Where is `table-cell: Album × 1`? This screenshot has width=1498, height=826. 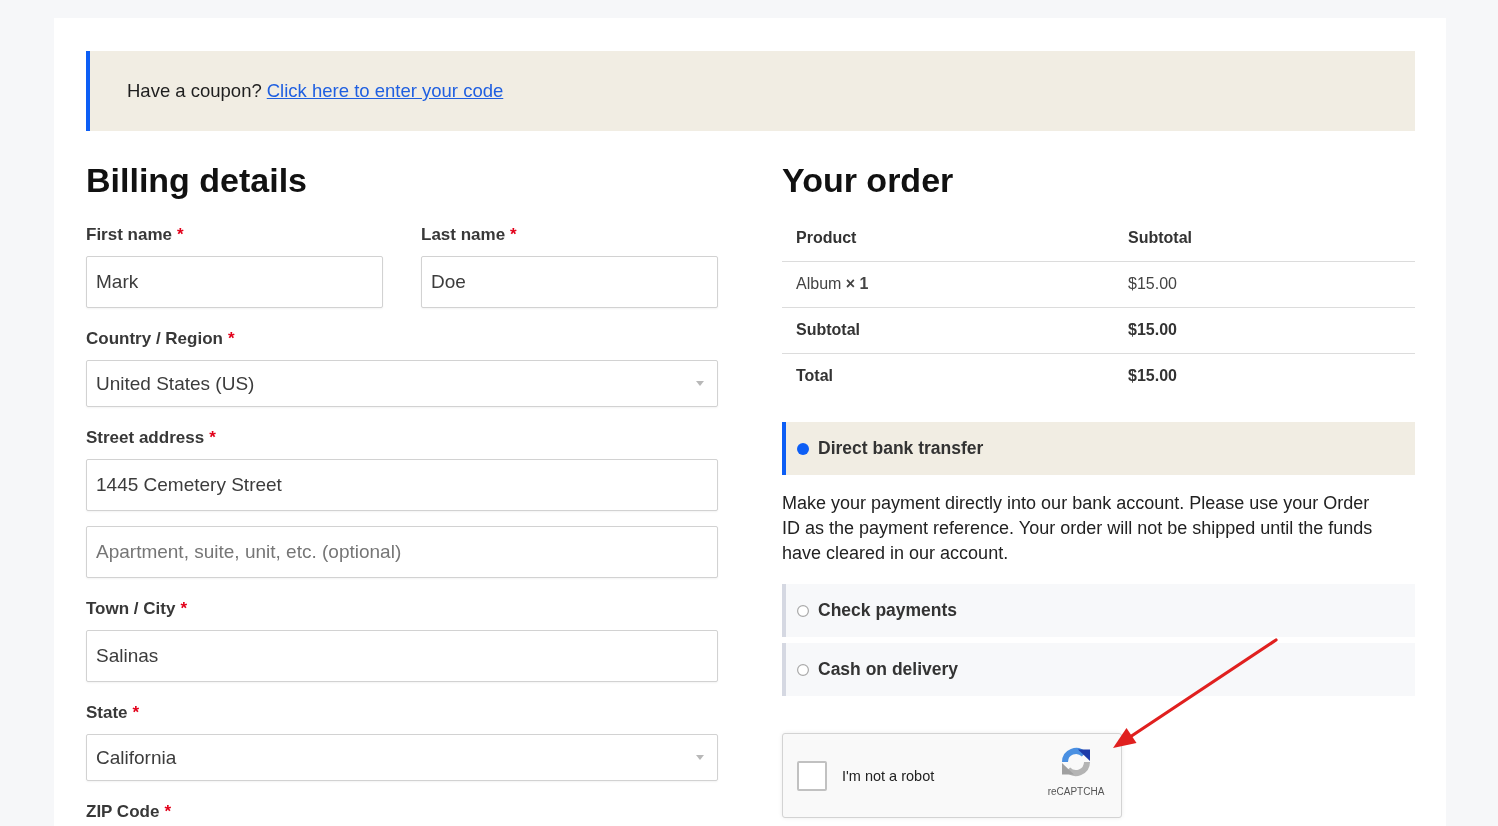 table-cell: Album × 1 is located at coordinates (832, 283).